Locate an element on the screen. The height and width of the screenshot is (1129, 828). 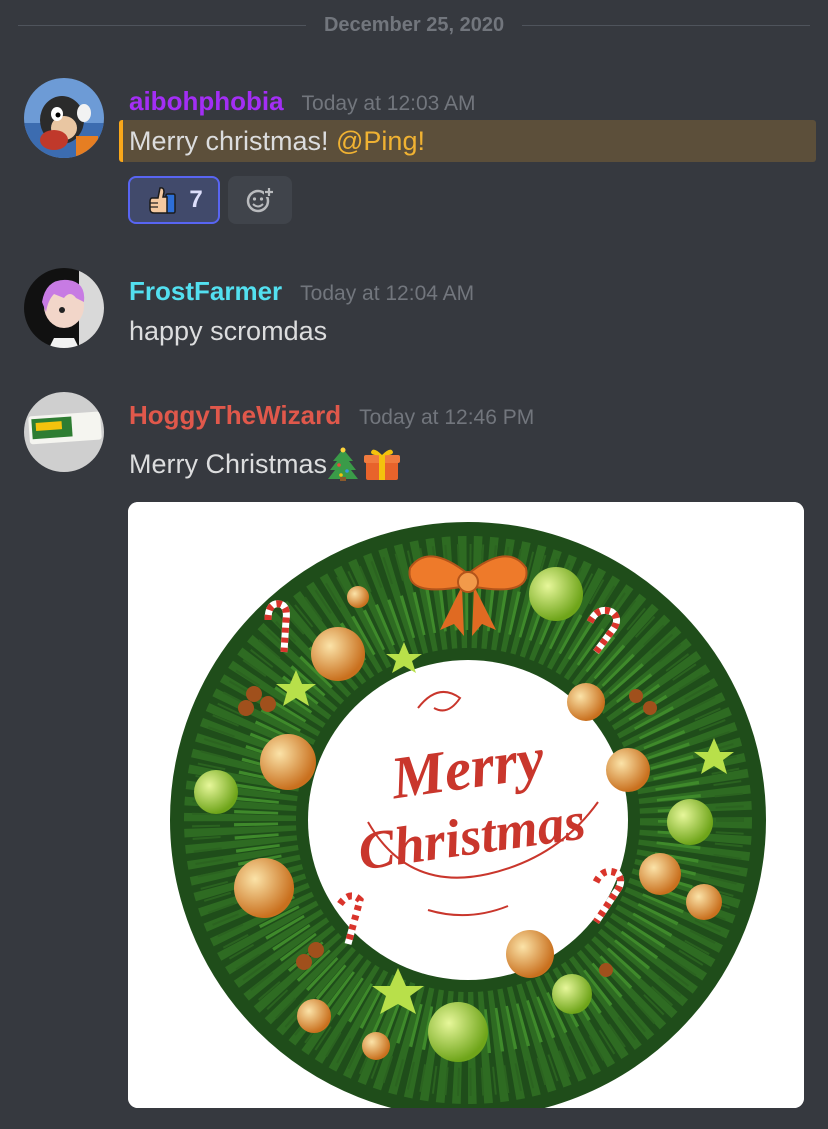
message-header: FrostFarmer Today at 12:04 AM is located at coordinates (301, 291).